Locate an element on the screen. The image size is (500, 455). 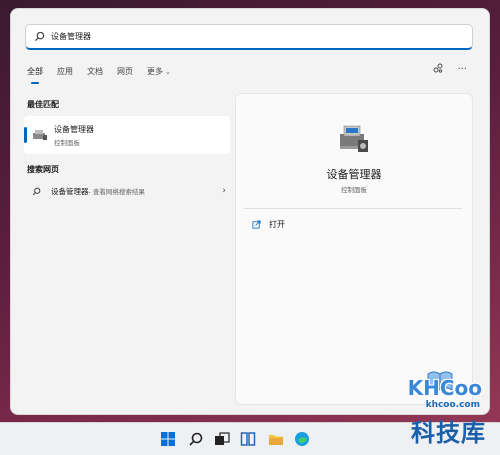
widgets-icon is located at coordinates (248, 439).